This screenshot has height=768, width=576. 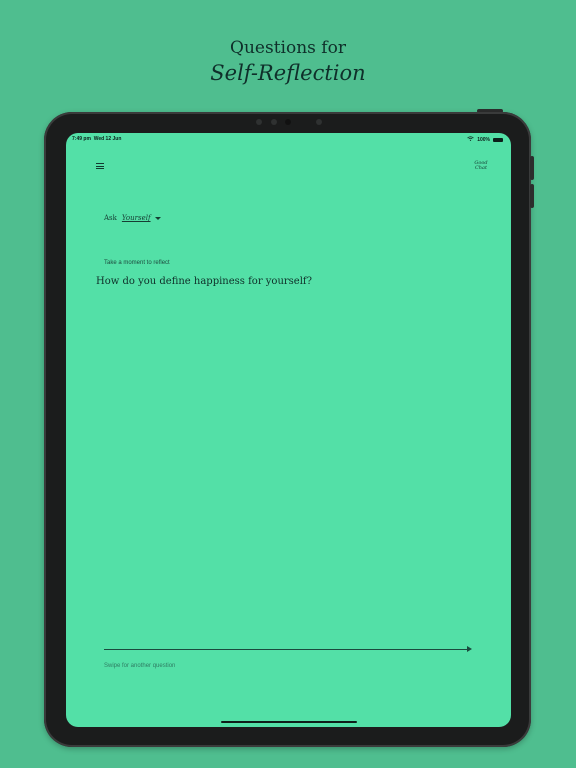 I want to click on status-time-text: 7:49 pm, so click(x=81, y=139).